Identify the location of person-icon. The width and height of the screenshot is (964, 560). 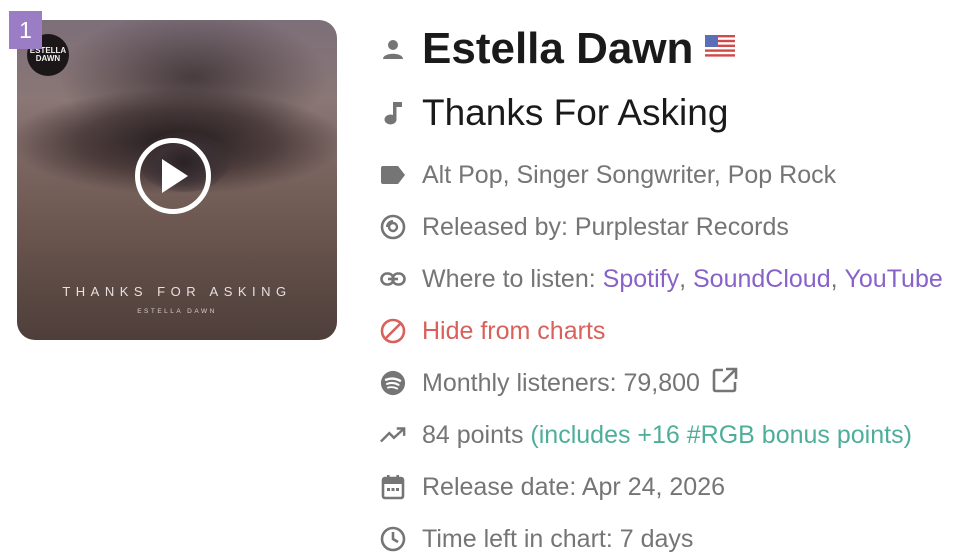
(393, 49).